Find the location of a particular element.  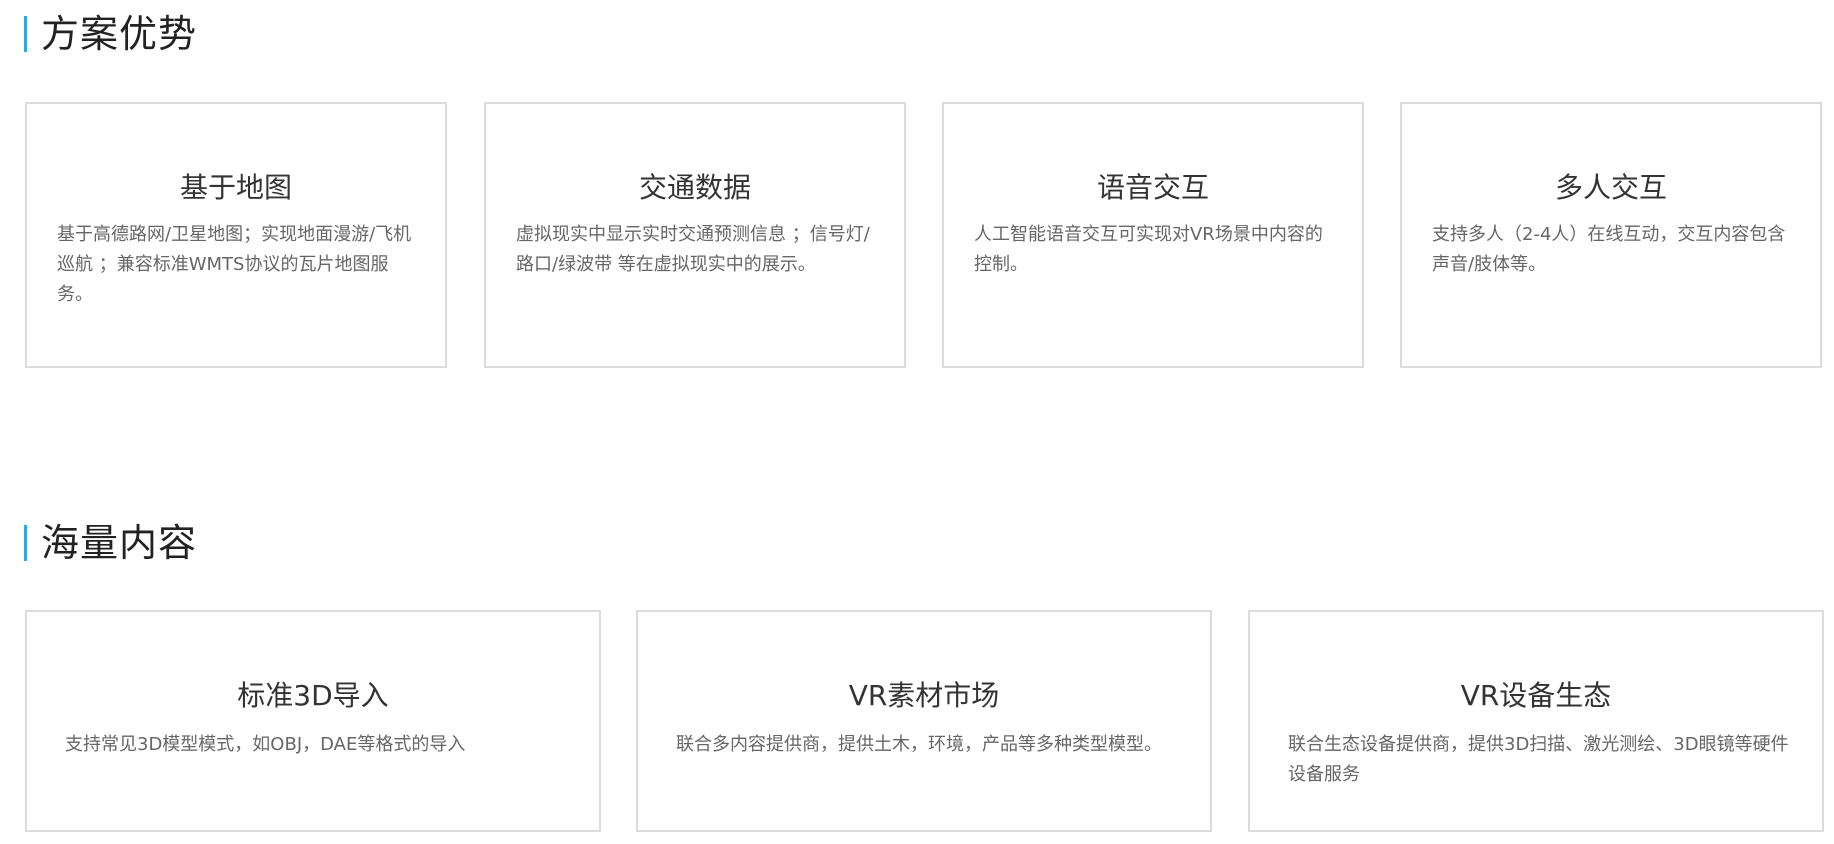

section-title-text: 海量内容 is located at coordinates (119, 543).